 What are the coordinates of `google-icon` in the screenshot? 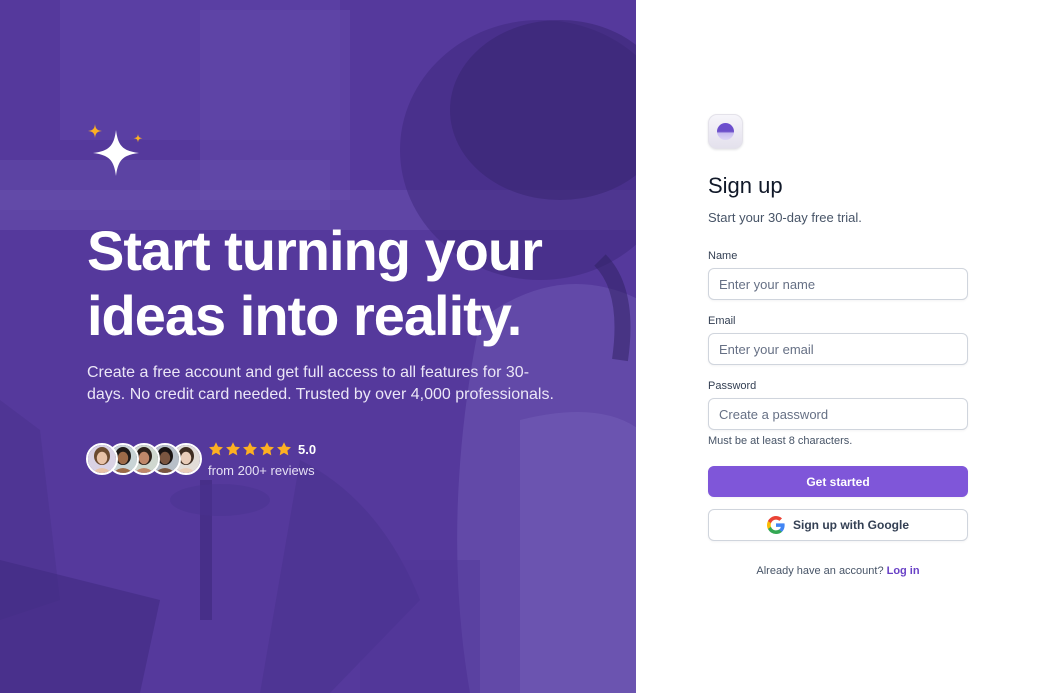 It's located at (776, 525).